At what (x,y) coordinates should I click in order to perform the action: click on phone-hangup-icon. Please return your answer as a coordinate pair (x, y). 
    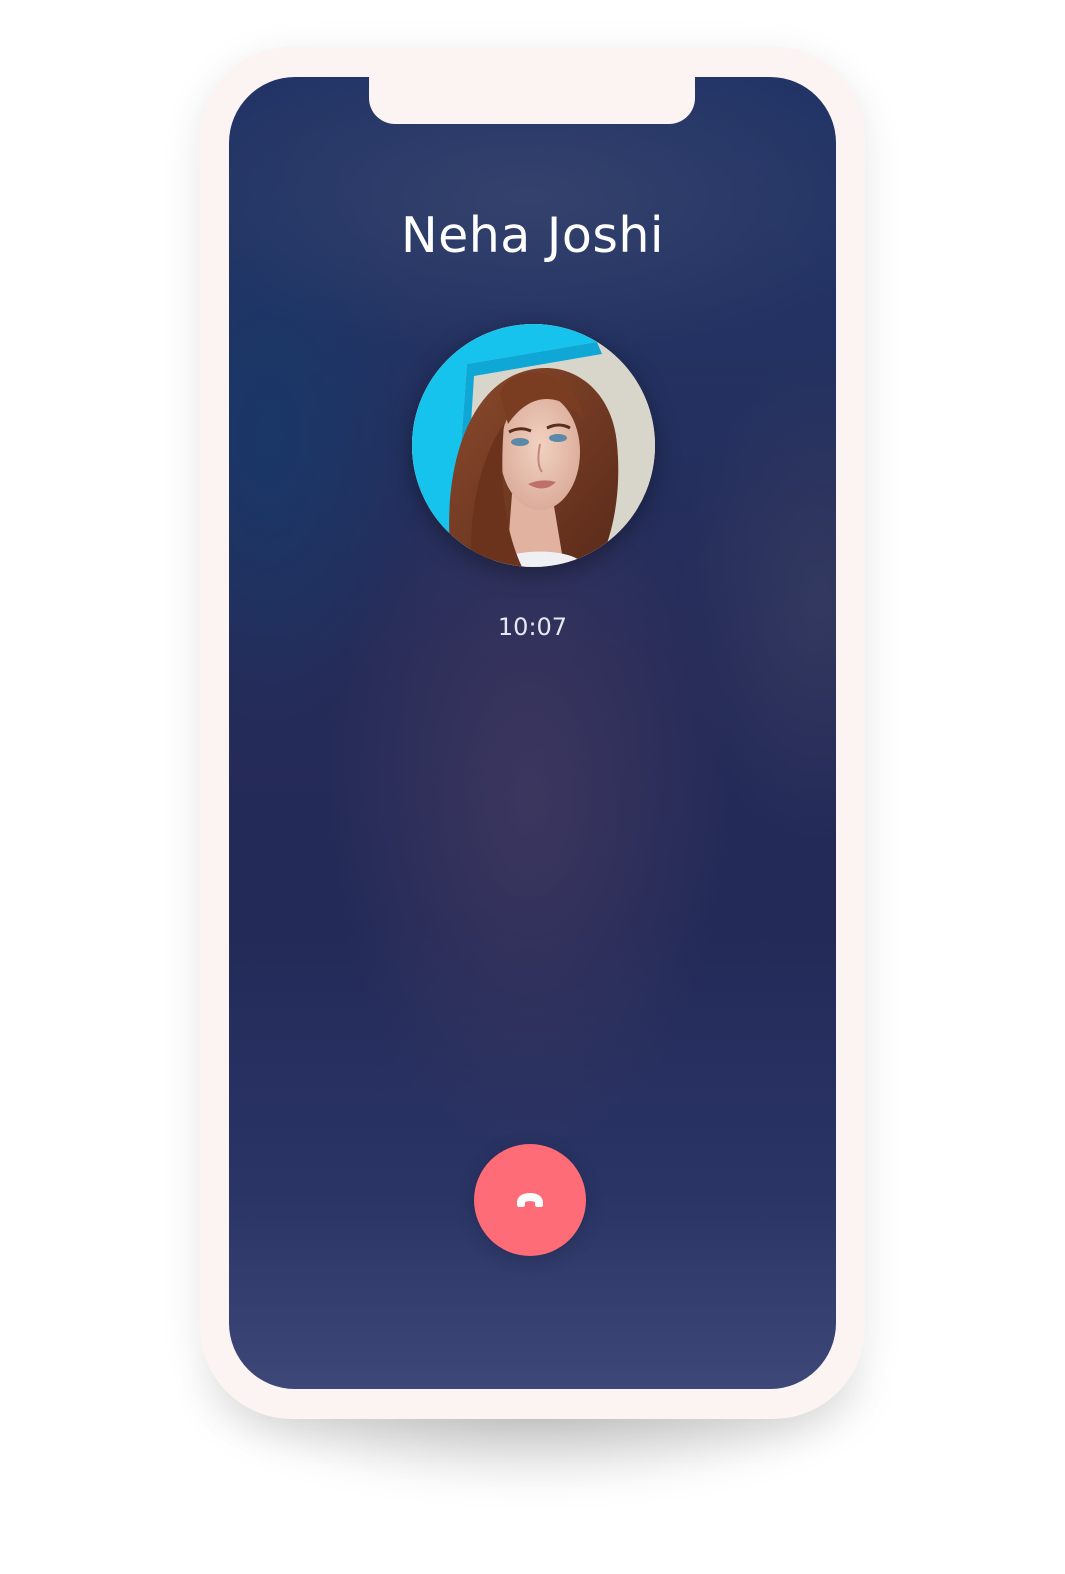
    Looking at the image, I should click on (530, 1200).